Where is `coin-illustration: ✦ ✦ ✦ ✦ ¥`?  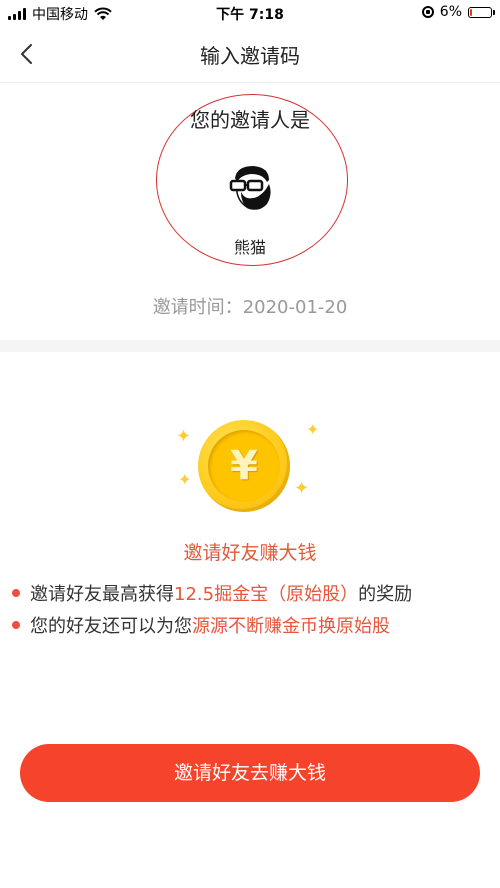 coin-illustration: ✦ ✦ ✦ ✦ ¥ is located at coordinates (250, 466).